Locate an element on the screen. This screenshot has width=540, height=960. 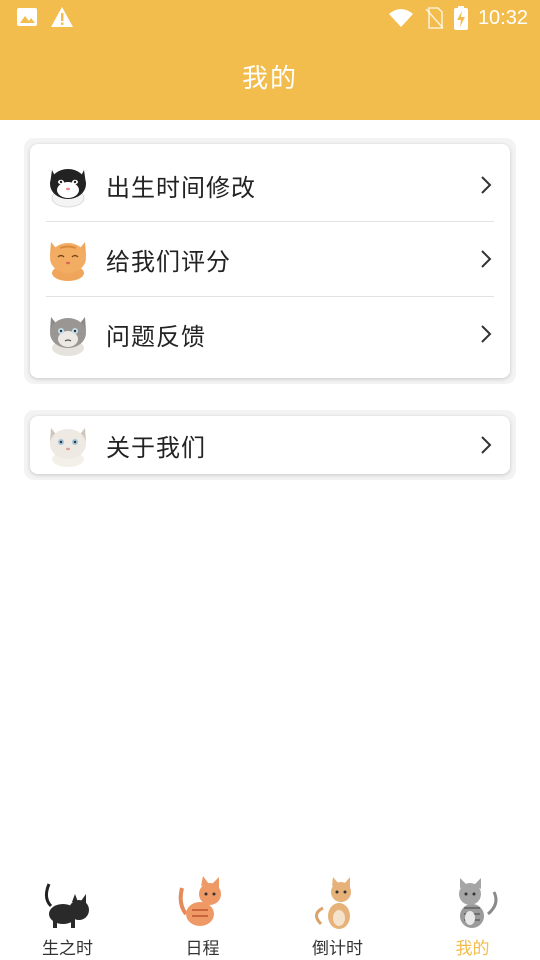
bottom-nav: 生之时 日程 倒计时 我的 is located at coordinates (270, 912).